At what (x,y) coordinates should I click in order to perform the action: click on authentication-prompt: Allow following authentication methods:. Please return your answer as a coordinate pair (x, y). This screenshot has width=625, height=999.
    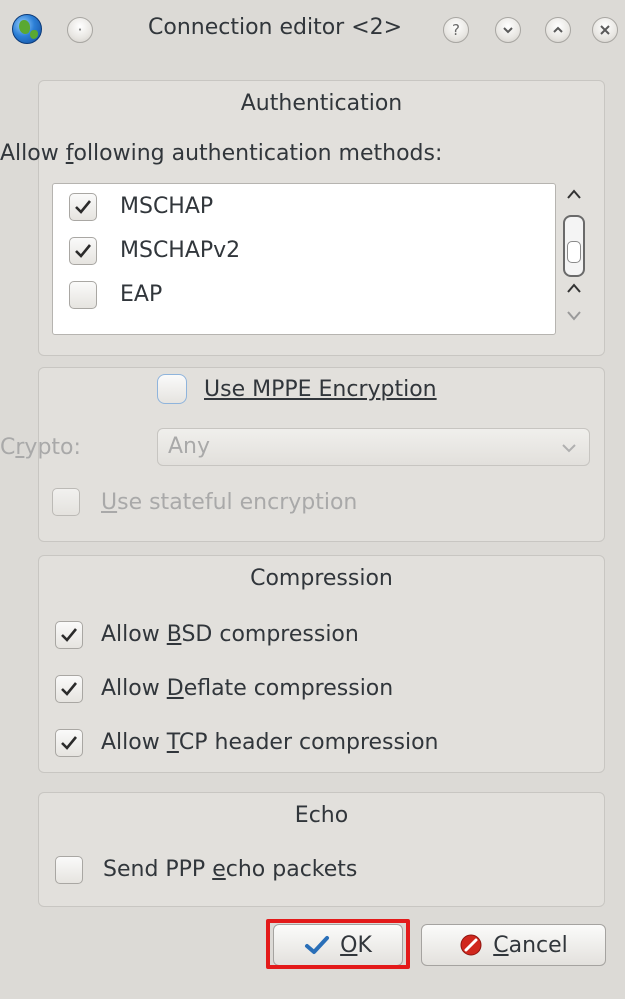
    Looking at the image, I should click on (221, 153).